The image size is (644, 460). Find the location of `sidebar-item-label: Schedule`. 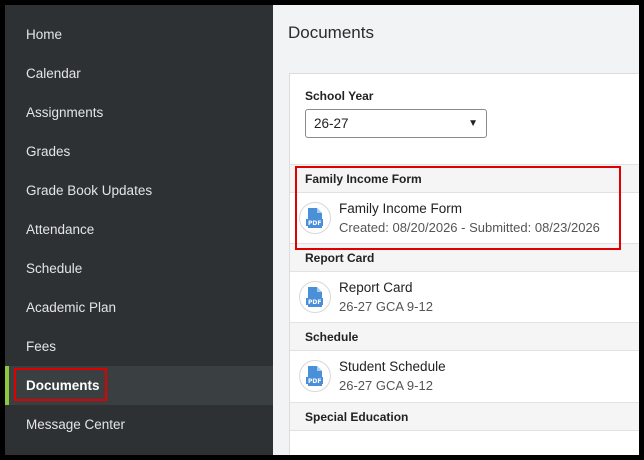

sidebar-item-label: Schedule is located at coordinates (54, 268).